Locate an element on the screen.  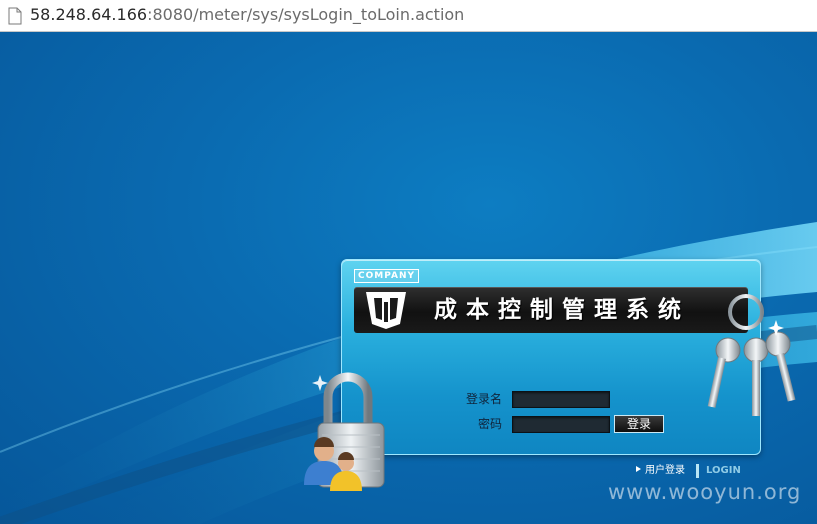
keys-icon is located at coordinates (751, 355).